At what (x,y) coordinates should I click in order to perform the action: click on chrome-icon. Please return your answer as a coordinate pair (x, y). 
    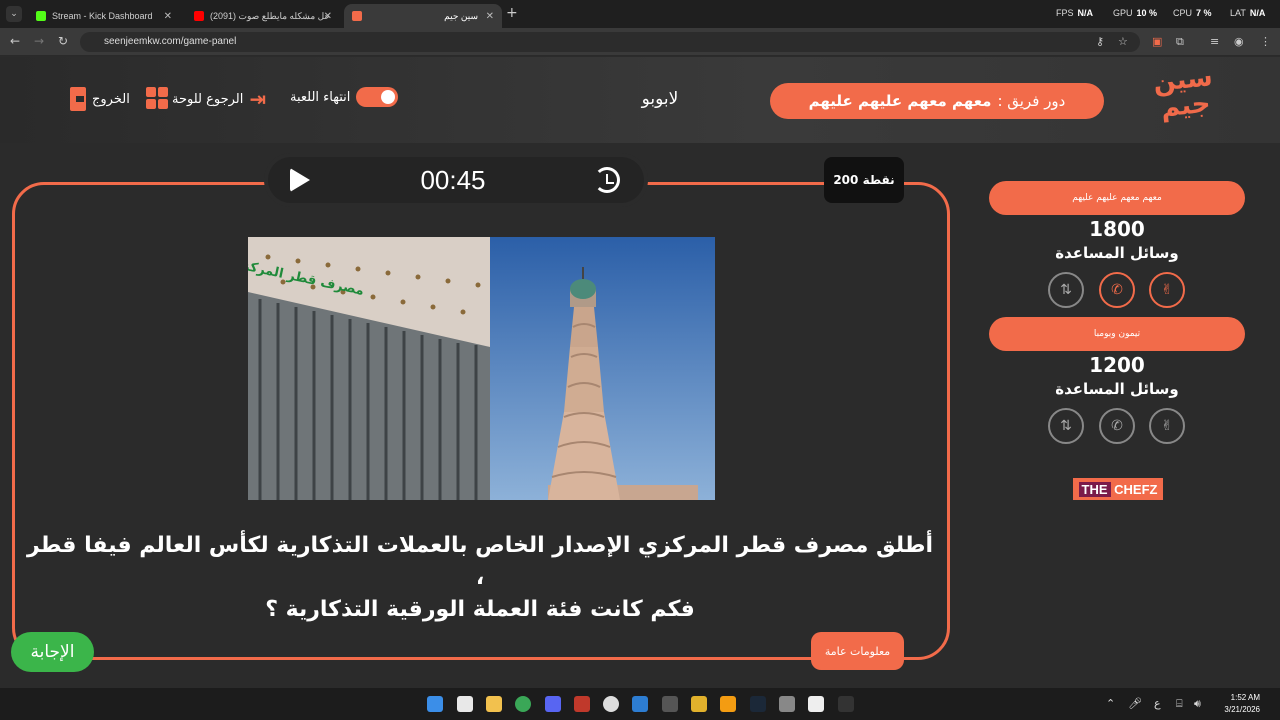
    Looking at the image, I should click on (523, 704).